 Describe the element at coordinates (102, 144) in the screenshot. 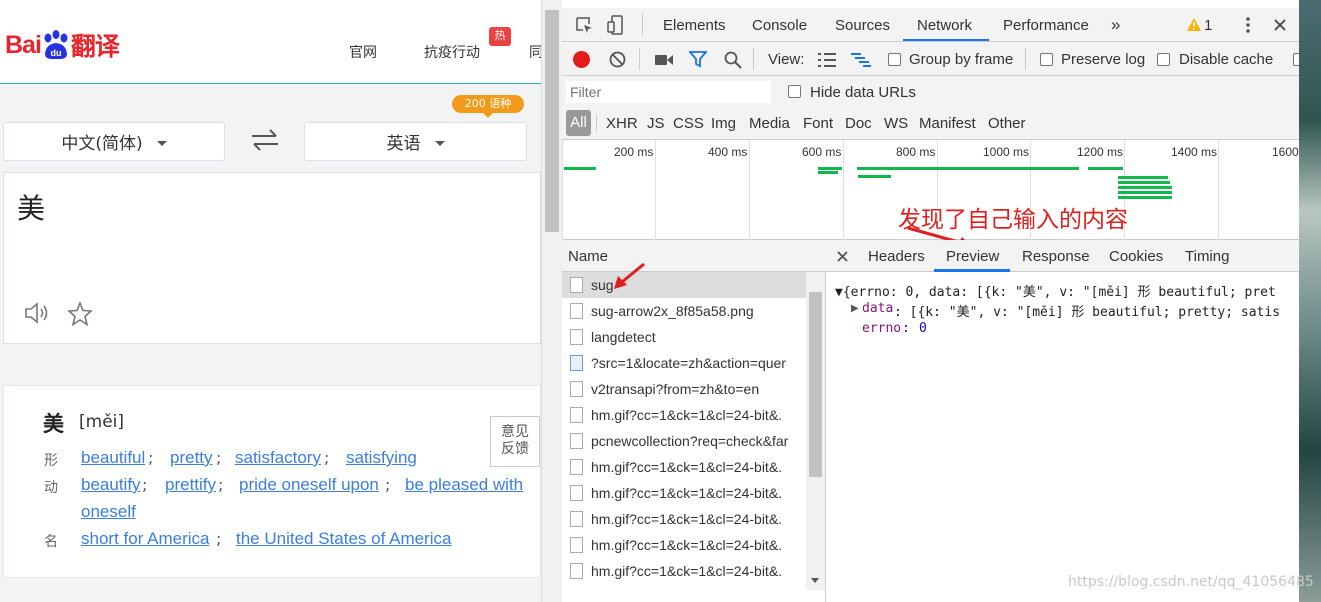

I see `source-language-label: 中文(简体)` at that location.